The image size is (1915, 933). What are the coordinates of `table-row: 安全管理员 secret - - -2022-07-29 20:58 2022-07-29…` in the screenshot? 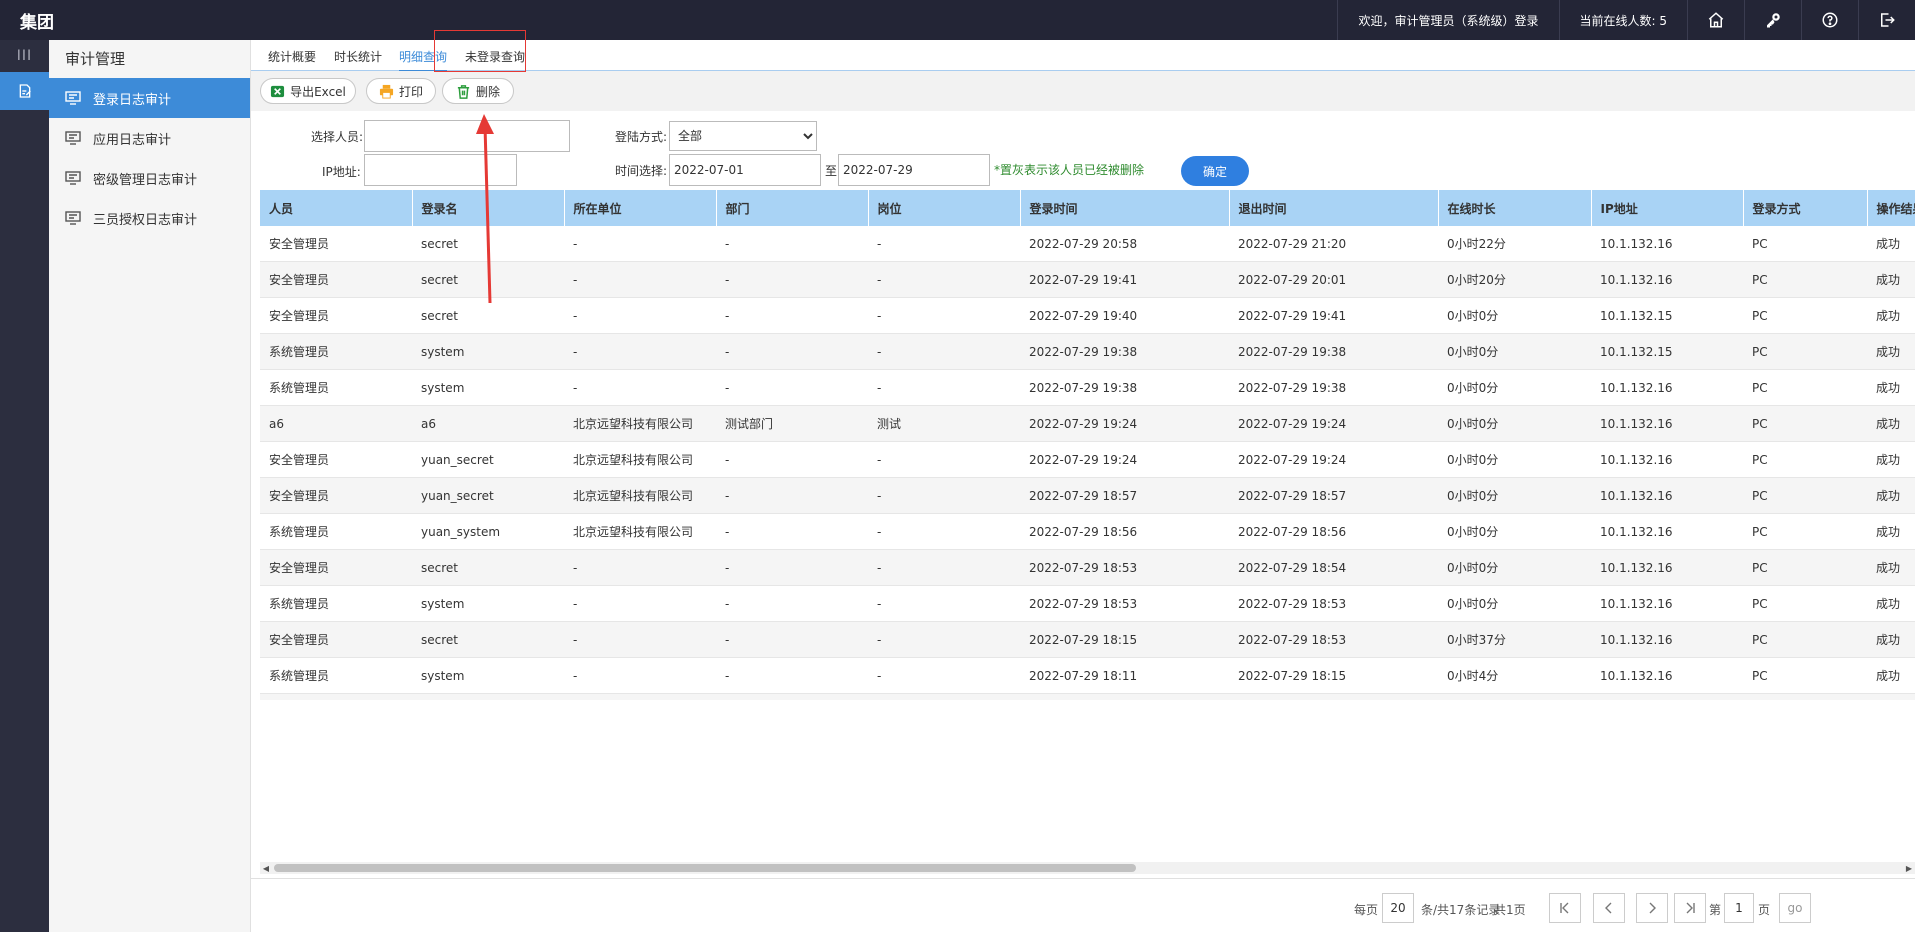 It's located at (1087, 244).